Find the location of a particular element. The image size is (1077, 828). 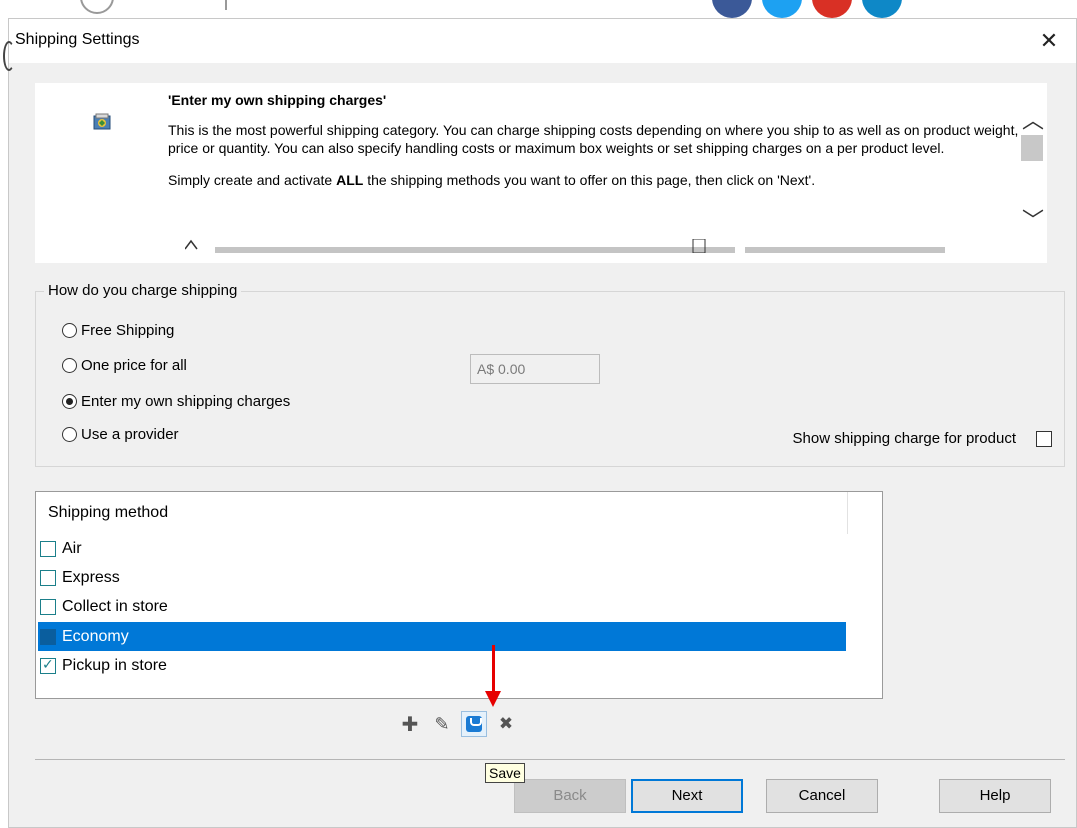

group-legend: How do you charge shipping is located at coordinates (143, 290).